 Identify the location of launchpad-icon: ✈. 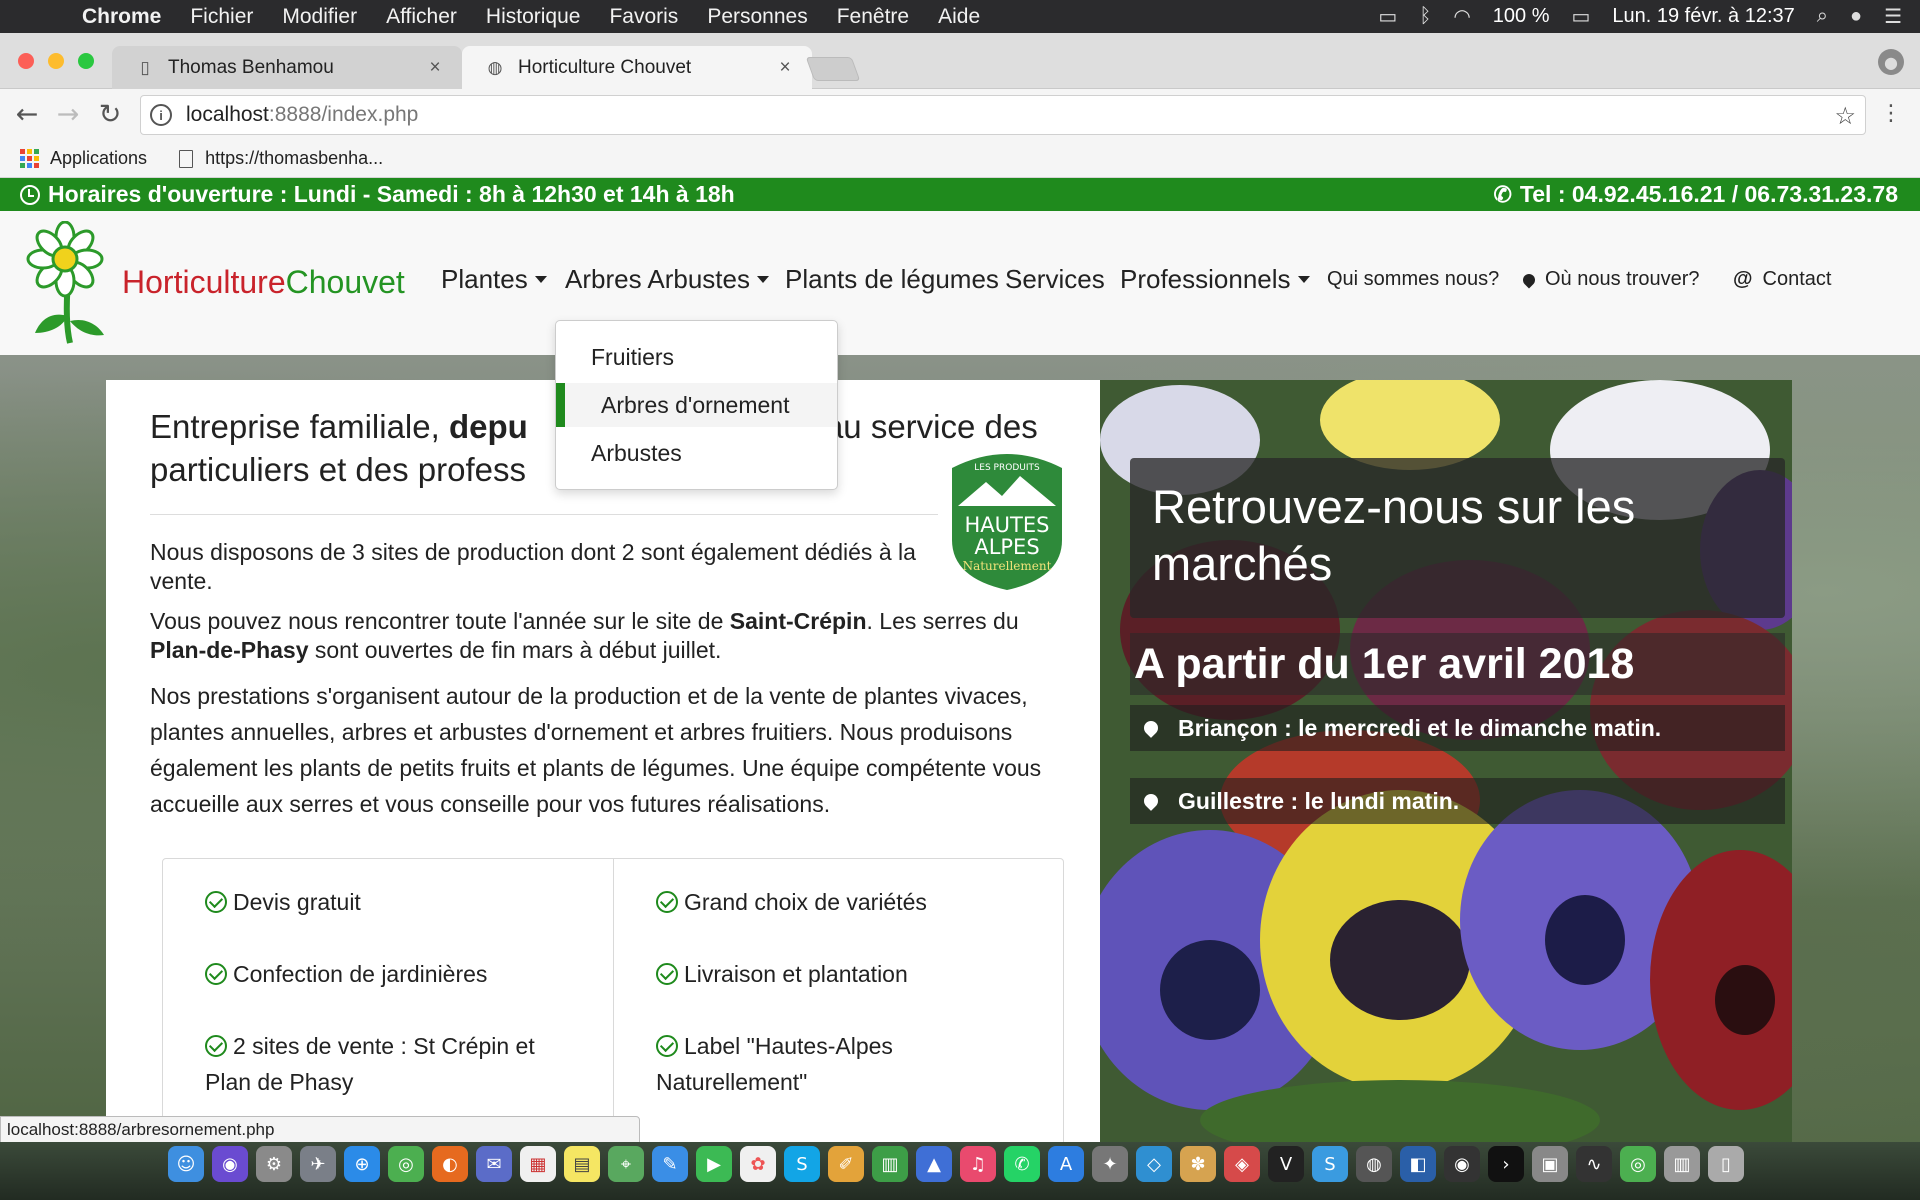
(318, 1164).